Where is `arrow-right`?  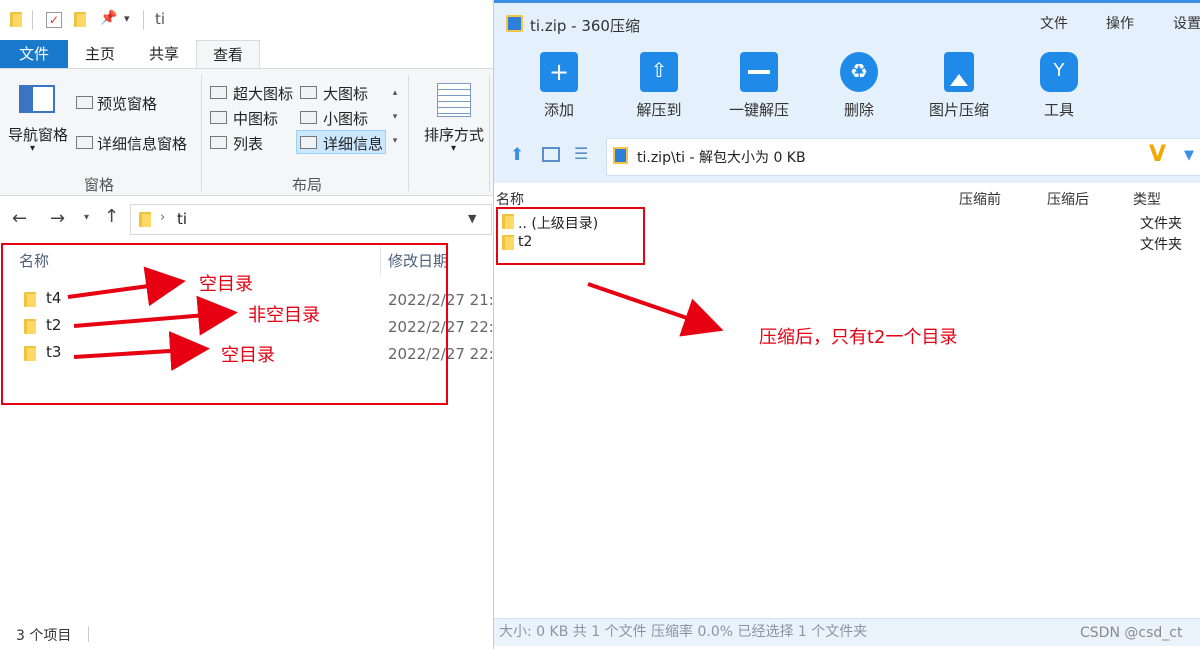
arrow-right is located at coordinates (655, 309).